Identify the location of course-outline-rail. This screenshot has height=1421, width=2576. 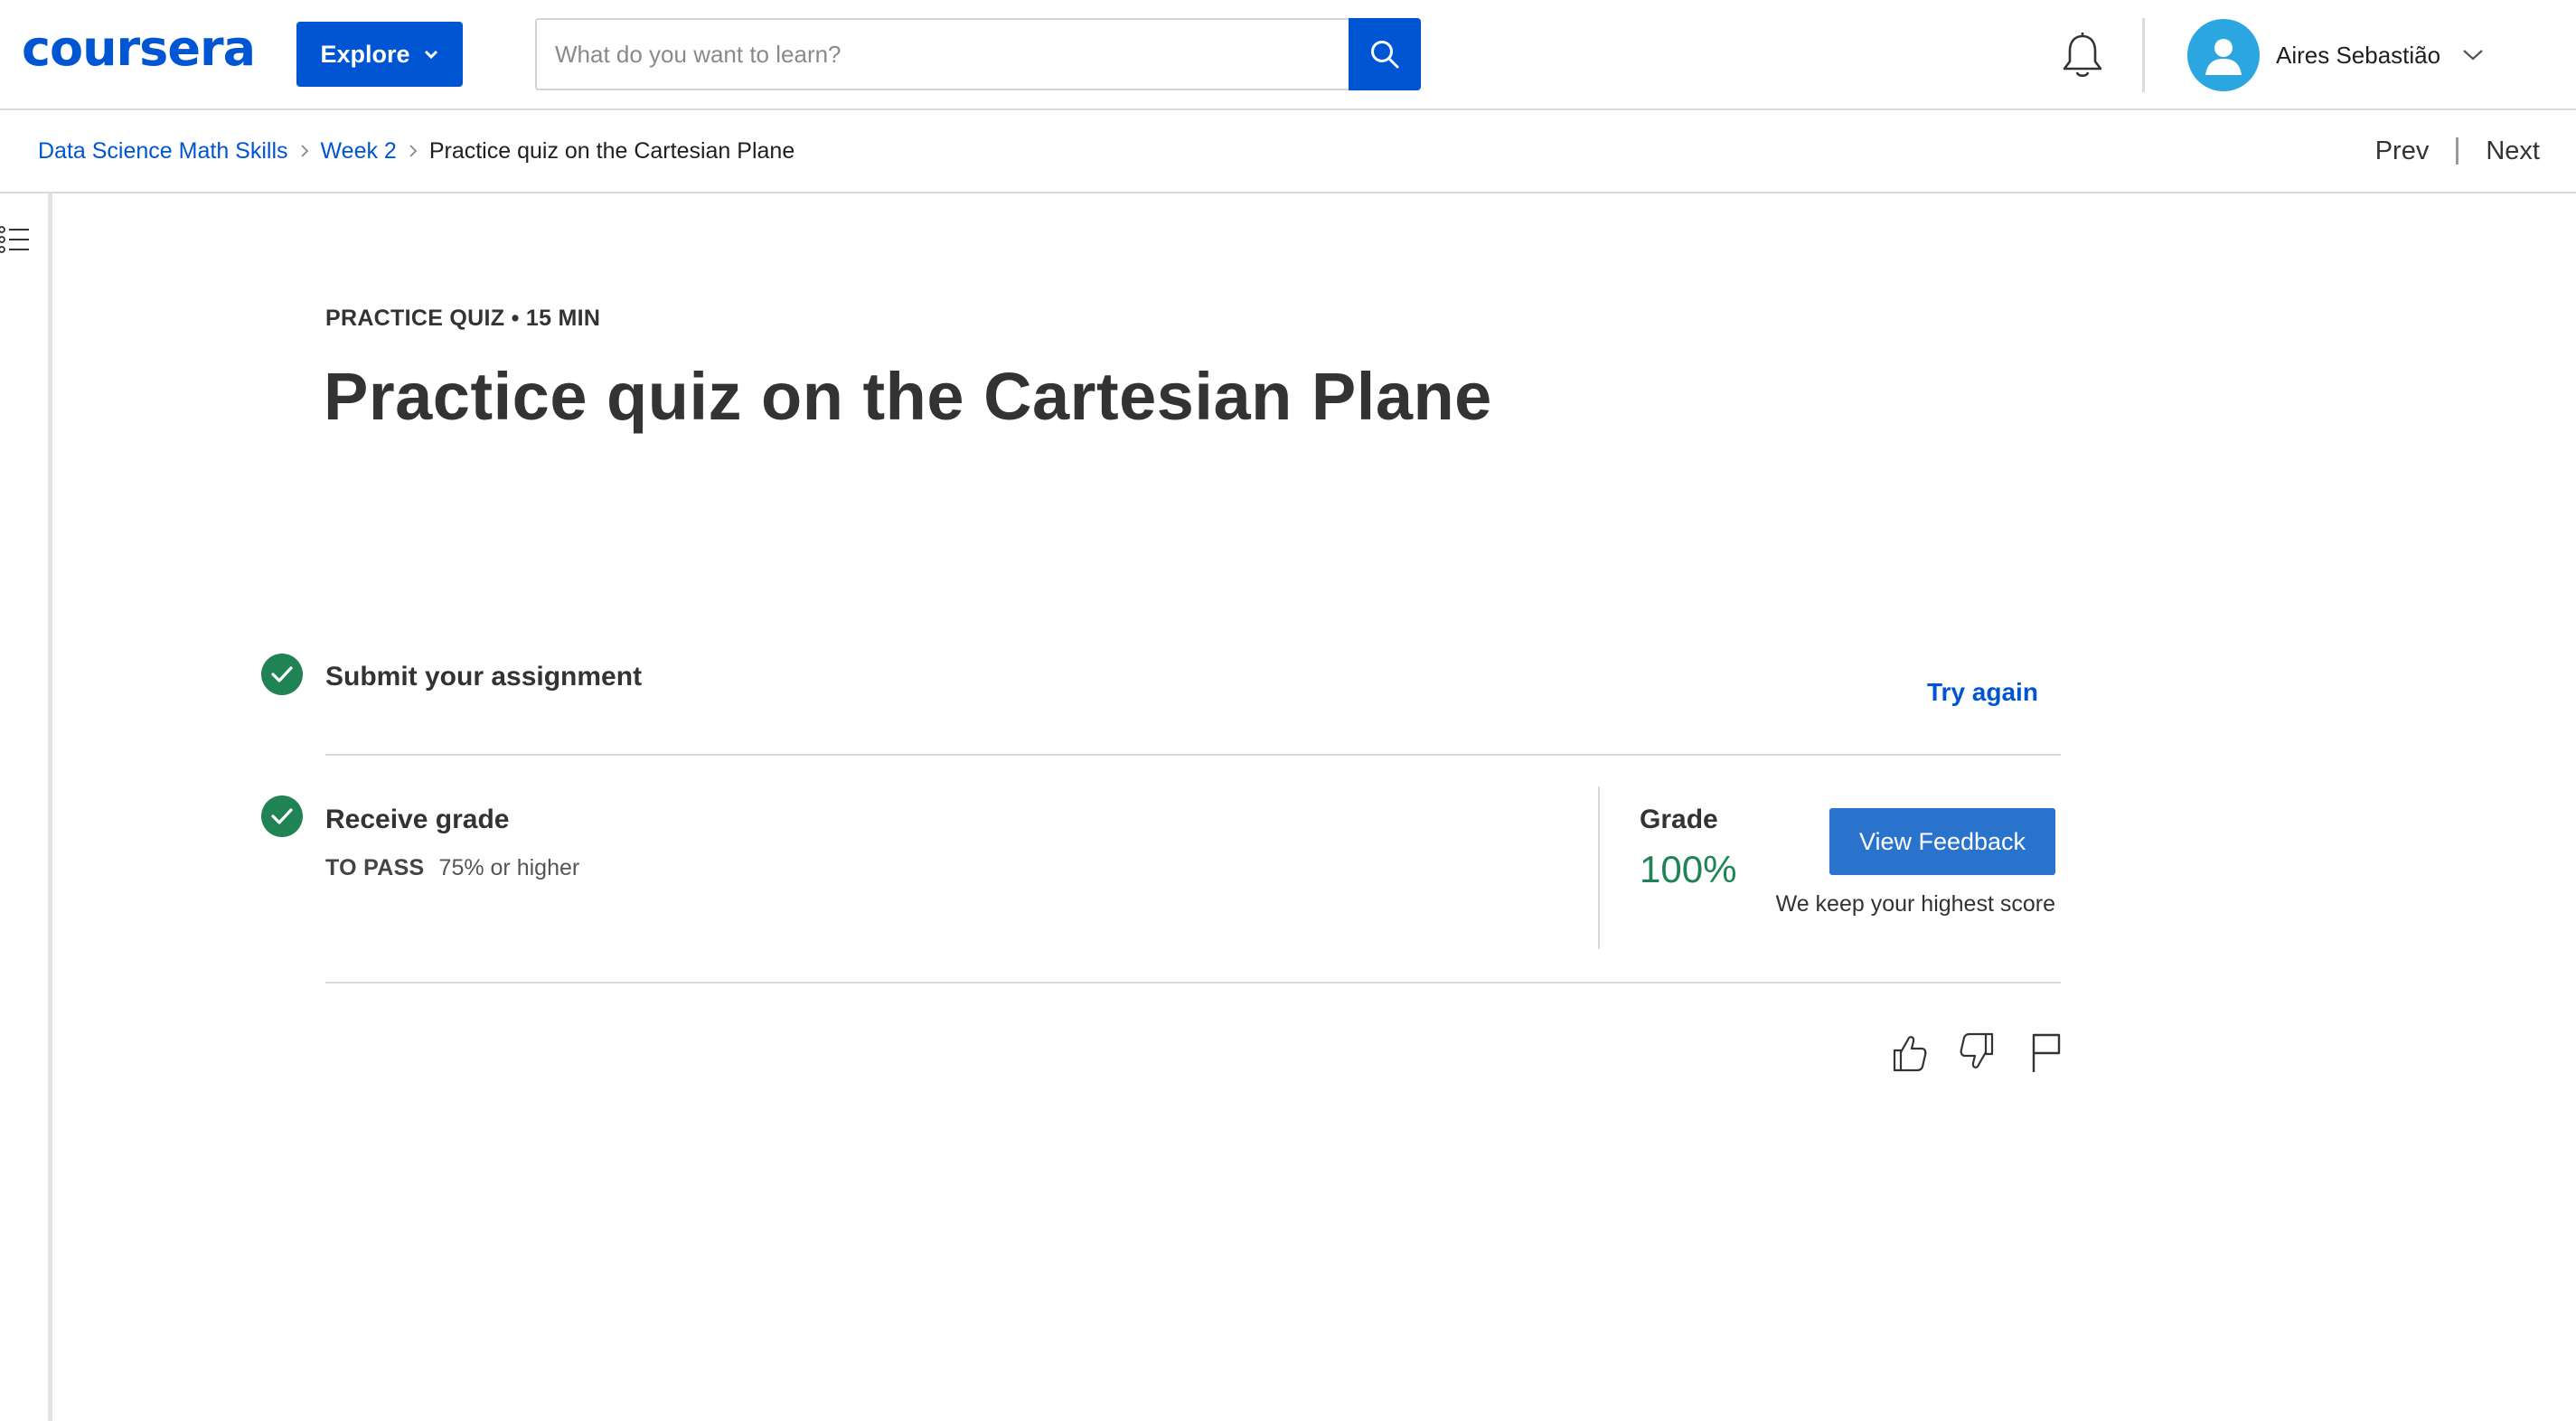
(26, 807).